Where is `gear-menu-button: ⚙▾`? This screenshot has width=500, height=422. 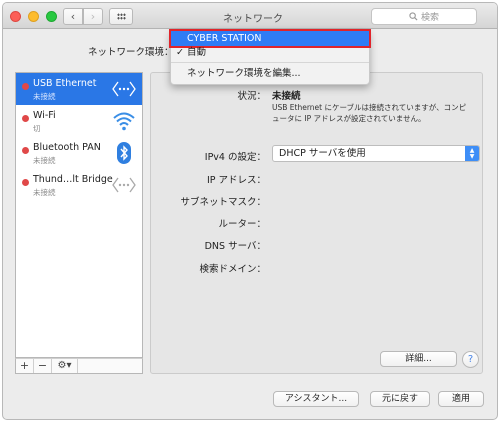
gear-menu-button: ⚙▾ is located at coordinates (65, 366).